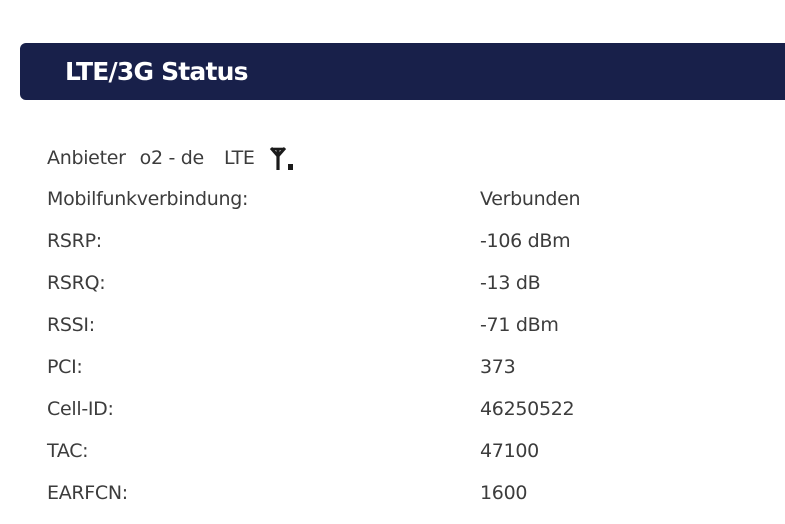 This screenshot has width=785, height=524. I want to click on provider-label: Anbieter, so click(86, 158).